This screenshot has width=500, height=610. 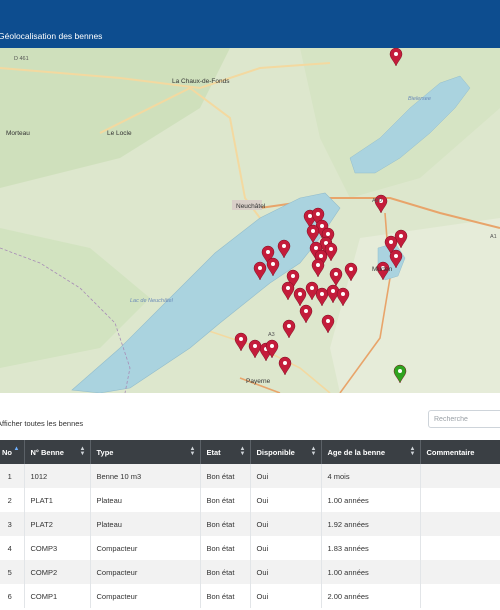 I want to click on column-header-commentaire: Commentaire, so click(x=460, y=452).